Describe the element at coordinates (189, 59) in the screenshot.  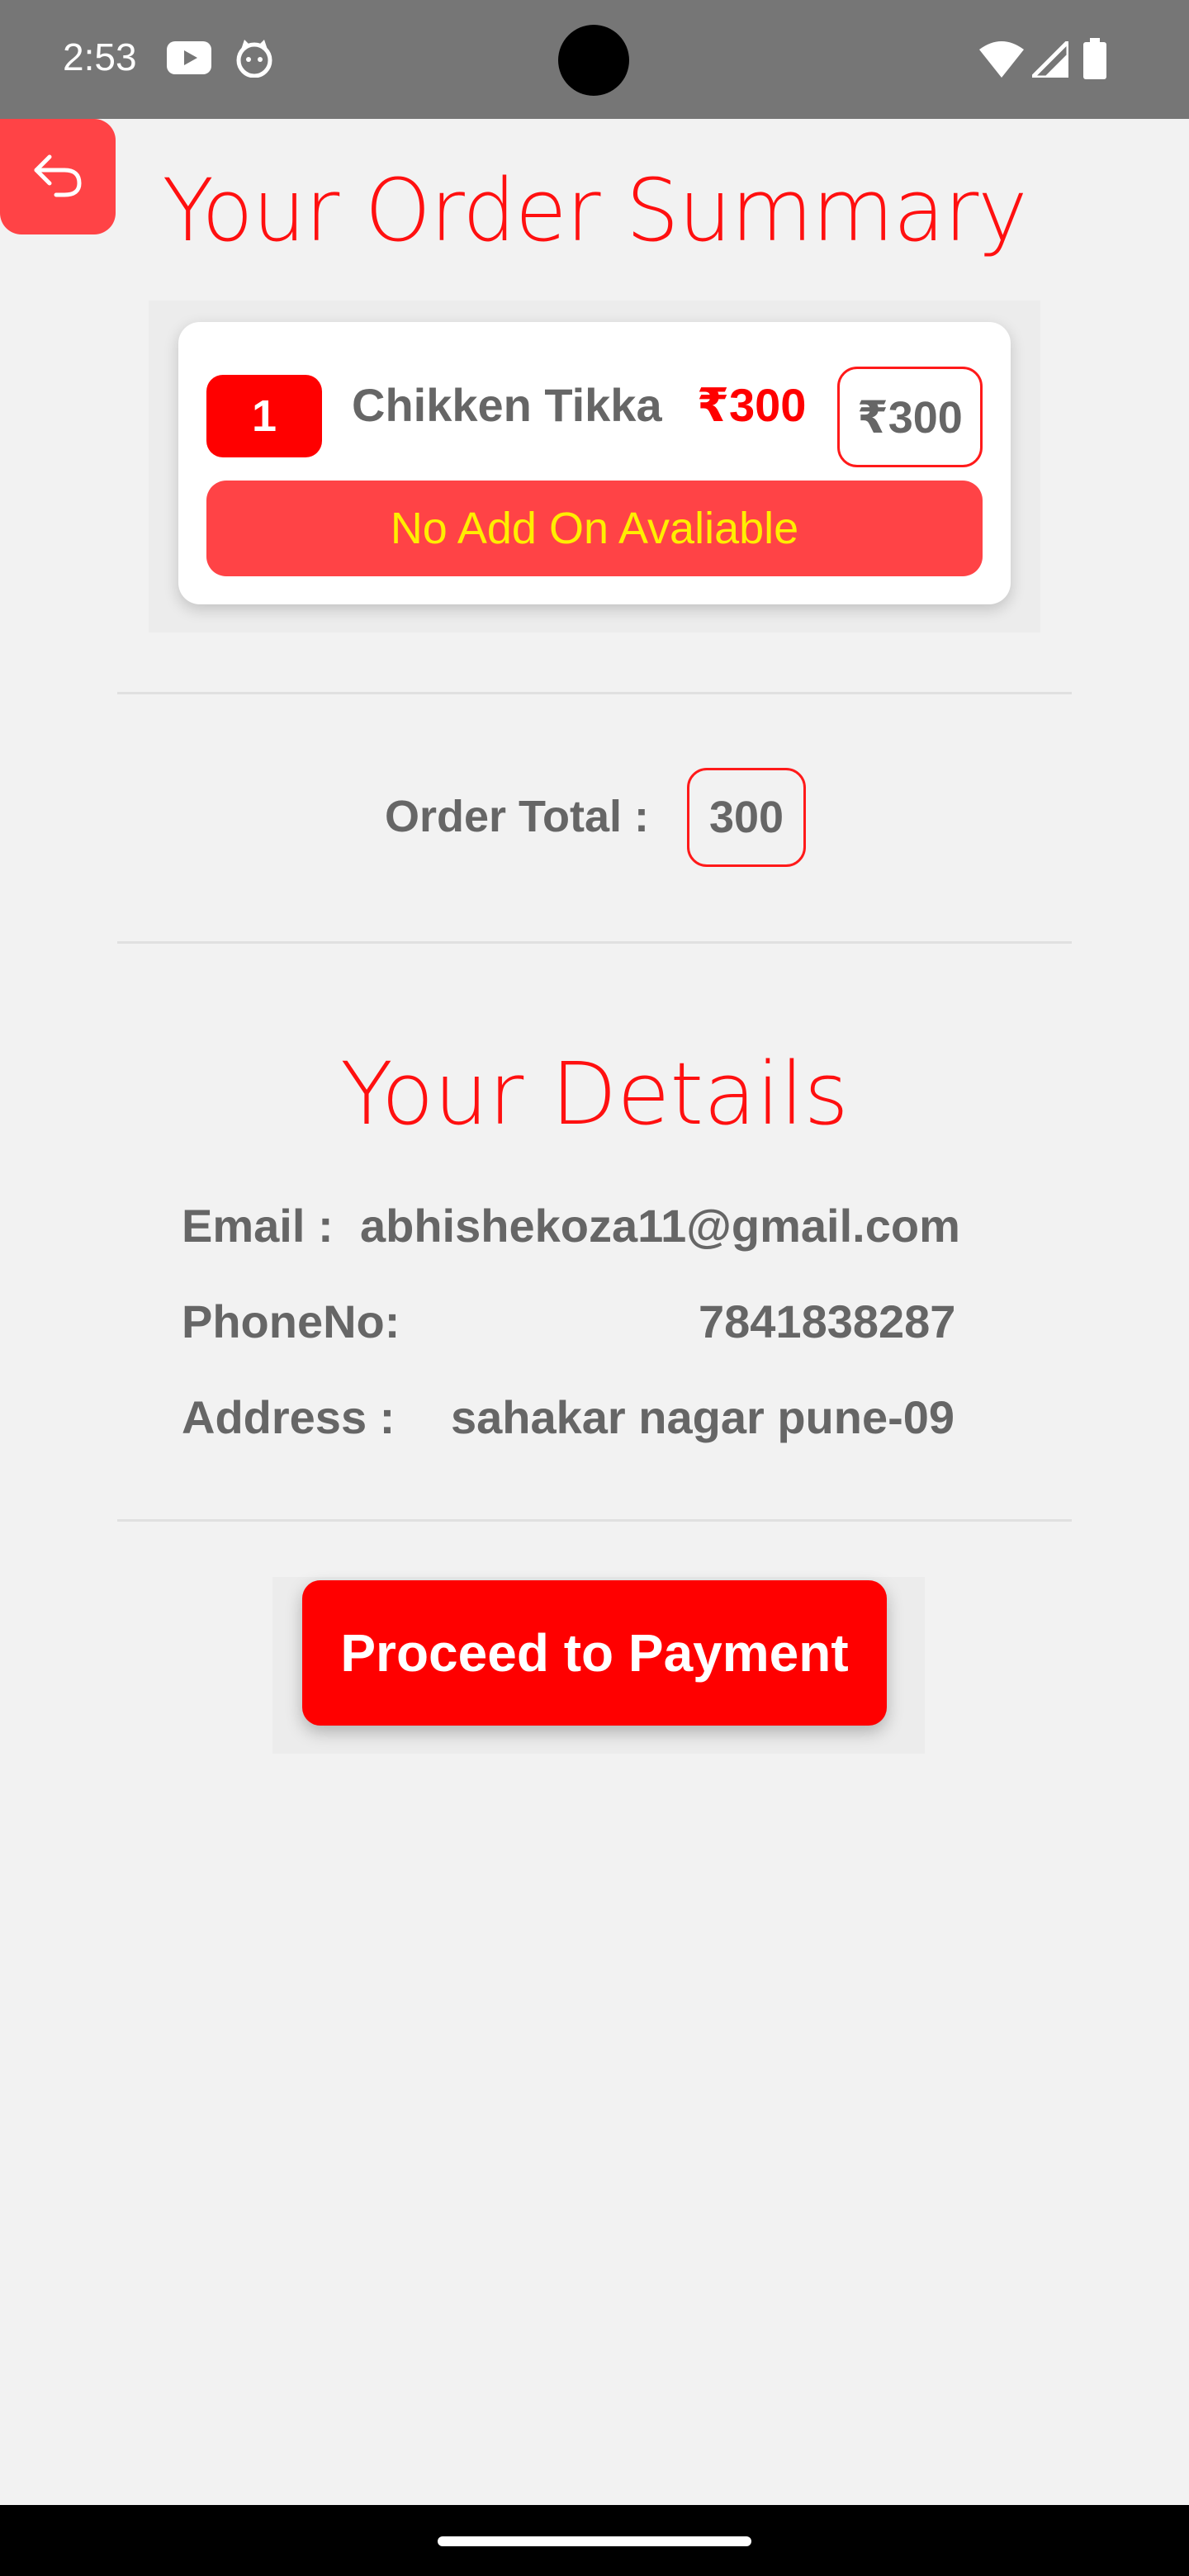
I see `youtube-icon` at that location.